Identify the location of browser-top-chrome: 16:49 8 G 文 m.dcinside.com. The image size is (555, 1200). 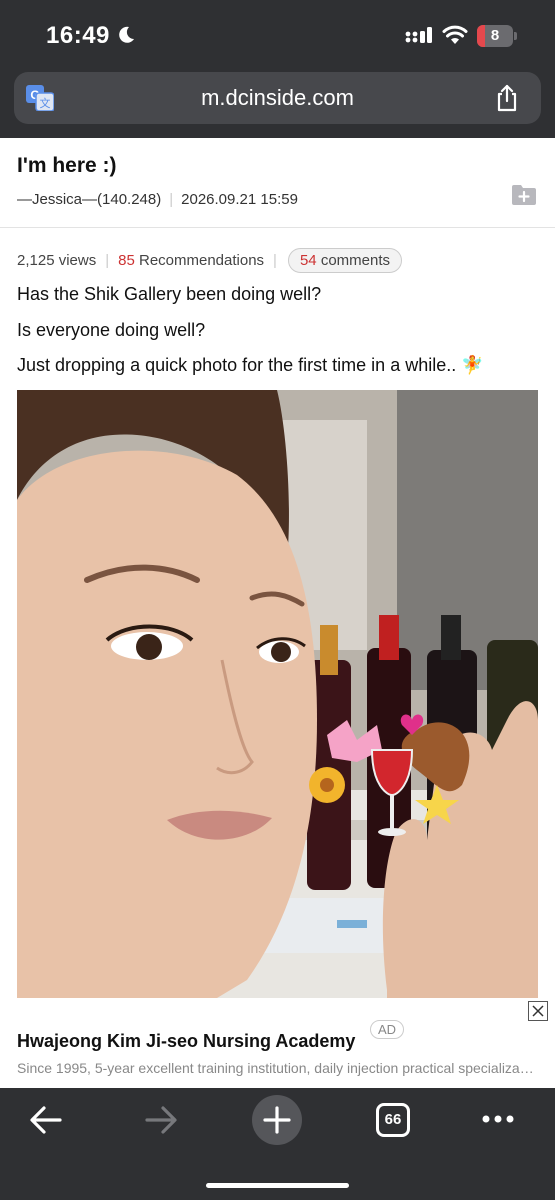
(277, 69).